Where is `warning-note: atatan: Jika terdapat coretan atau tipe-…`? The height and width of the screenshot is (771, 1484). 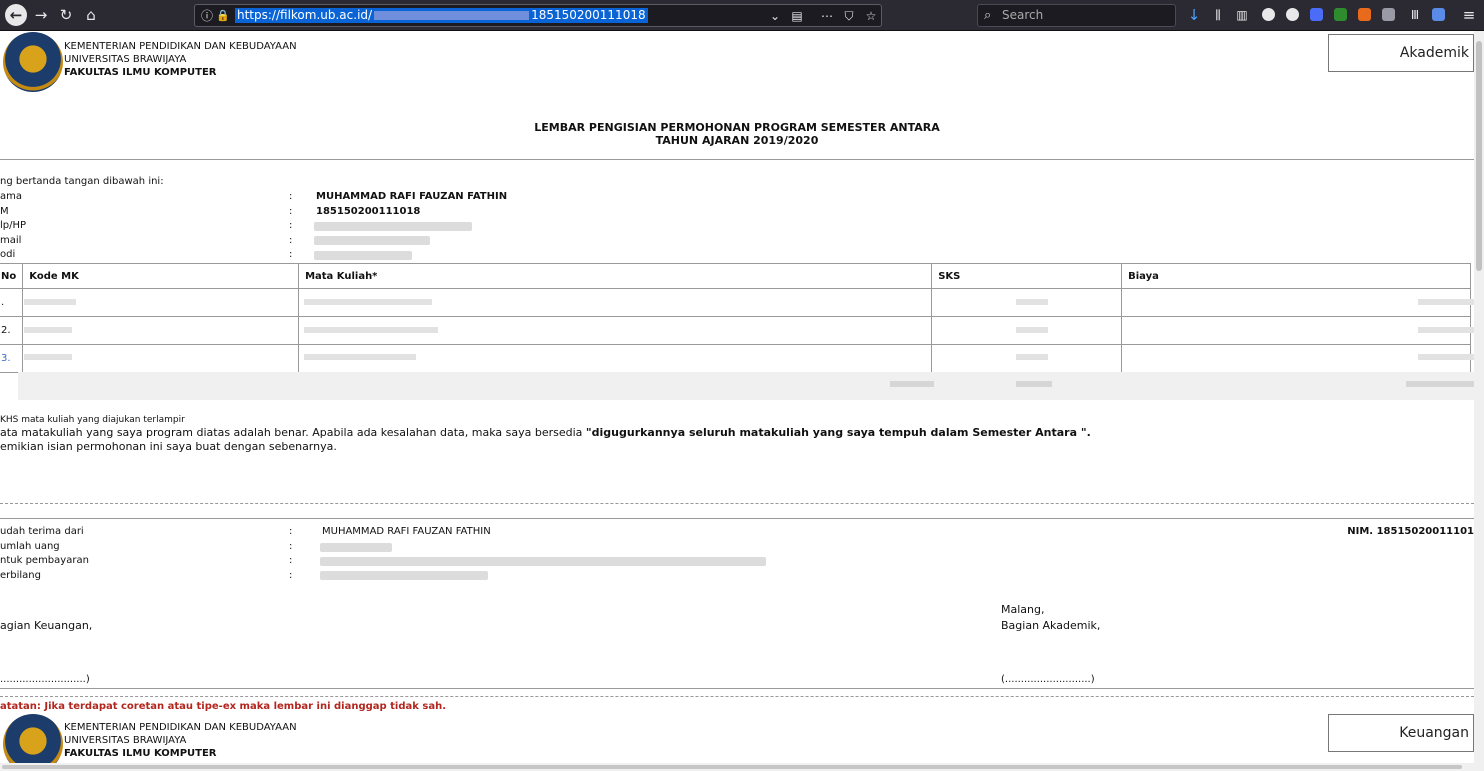
warning-note: atatan: Jika terdapat coretan atau tipe-… is located at coordinates (223, 706).